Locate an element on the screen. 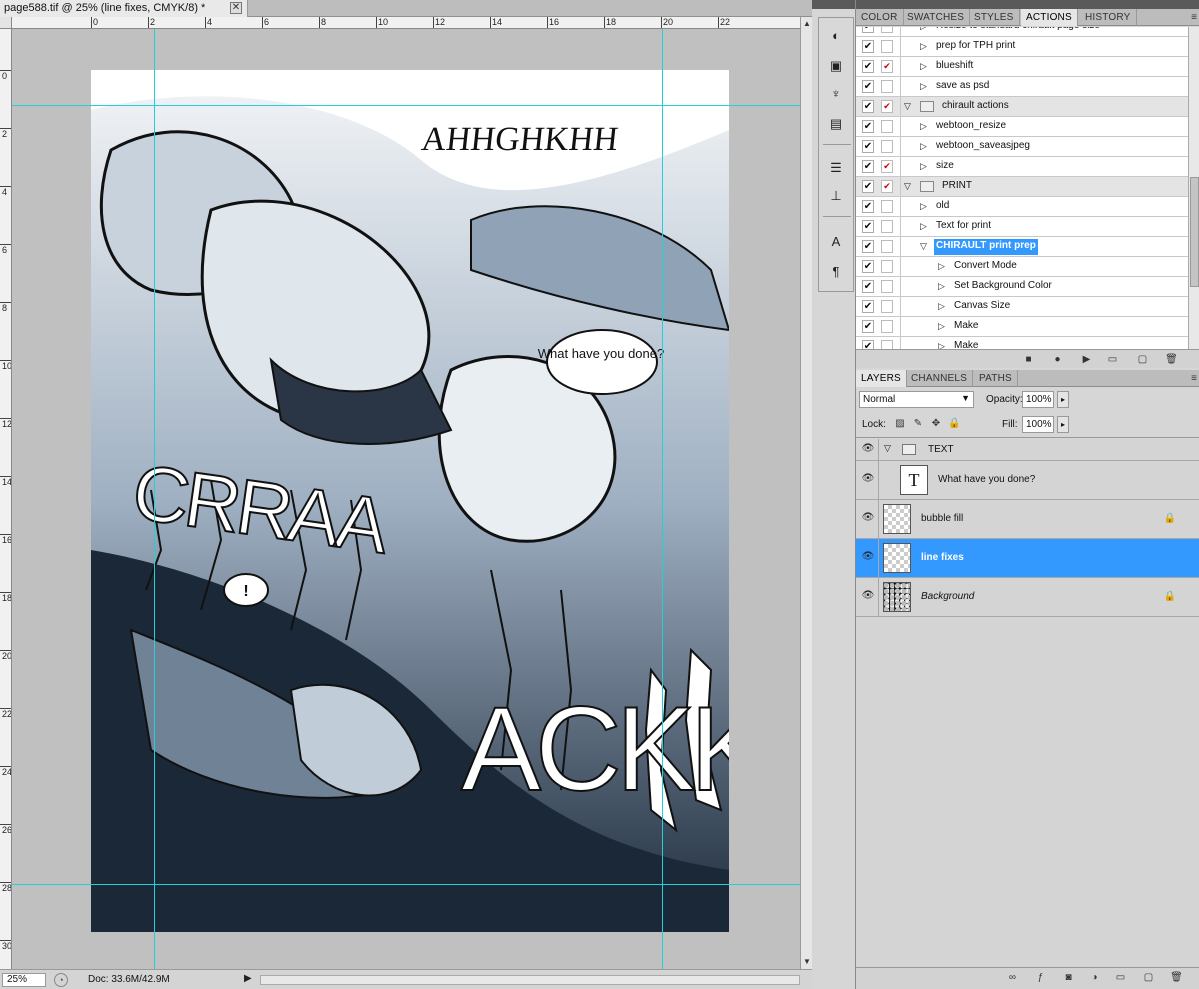 This screenshot has height=989, width=1199. mini-bridge-icon: ▤ is located at coordinates (836, 124).